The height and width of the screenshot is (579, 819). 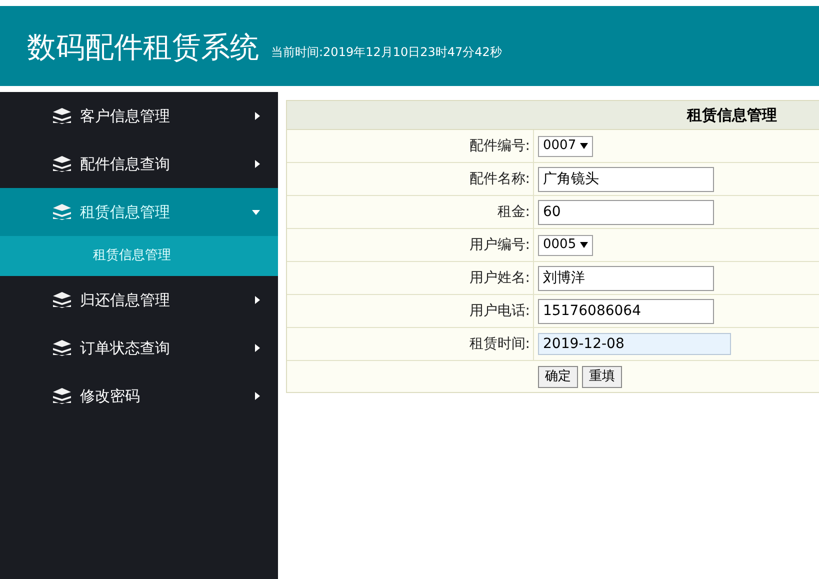 I want to click on input-field: 广角镜头, so click(x=626, y=179).